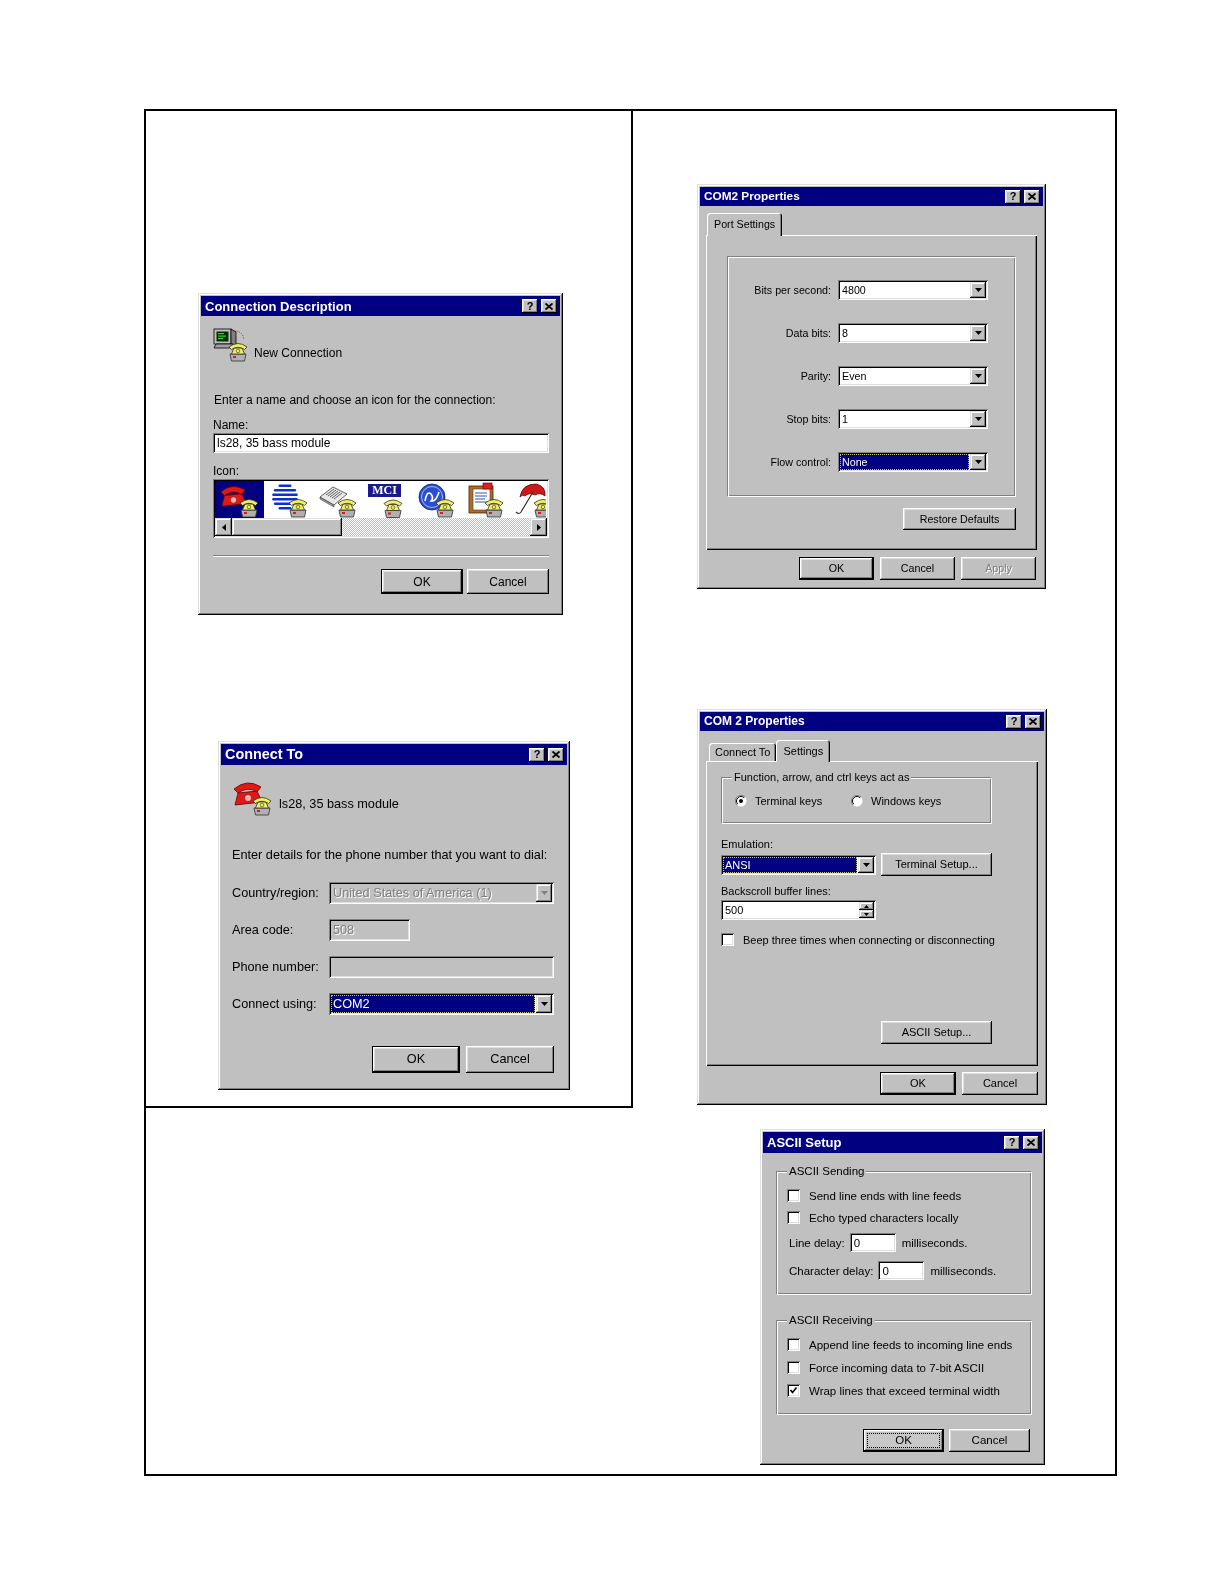 The image size is (1224, 1584). I want to click on field-label: Flow control:, so click(800, 462).